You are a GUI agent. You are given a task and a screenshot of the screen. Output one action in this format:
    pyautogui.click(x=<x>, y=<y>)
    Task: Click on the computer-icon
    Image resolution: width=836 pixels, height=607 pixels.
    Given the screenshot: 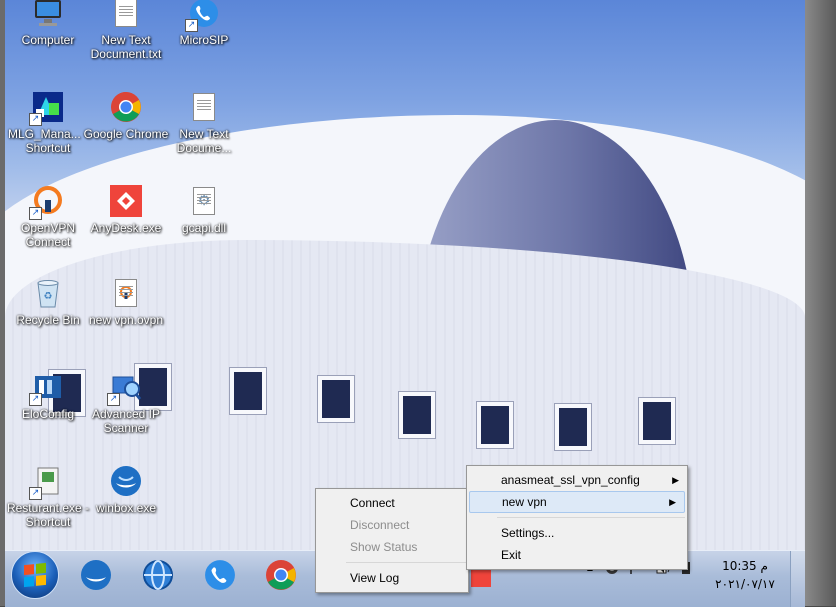 What is the action you would take?
    pyautogui.click(x=48, y=15)
    